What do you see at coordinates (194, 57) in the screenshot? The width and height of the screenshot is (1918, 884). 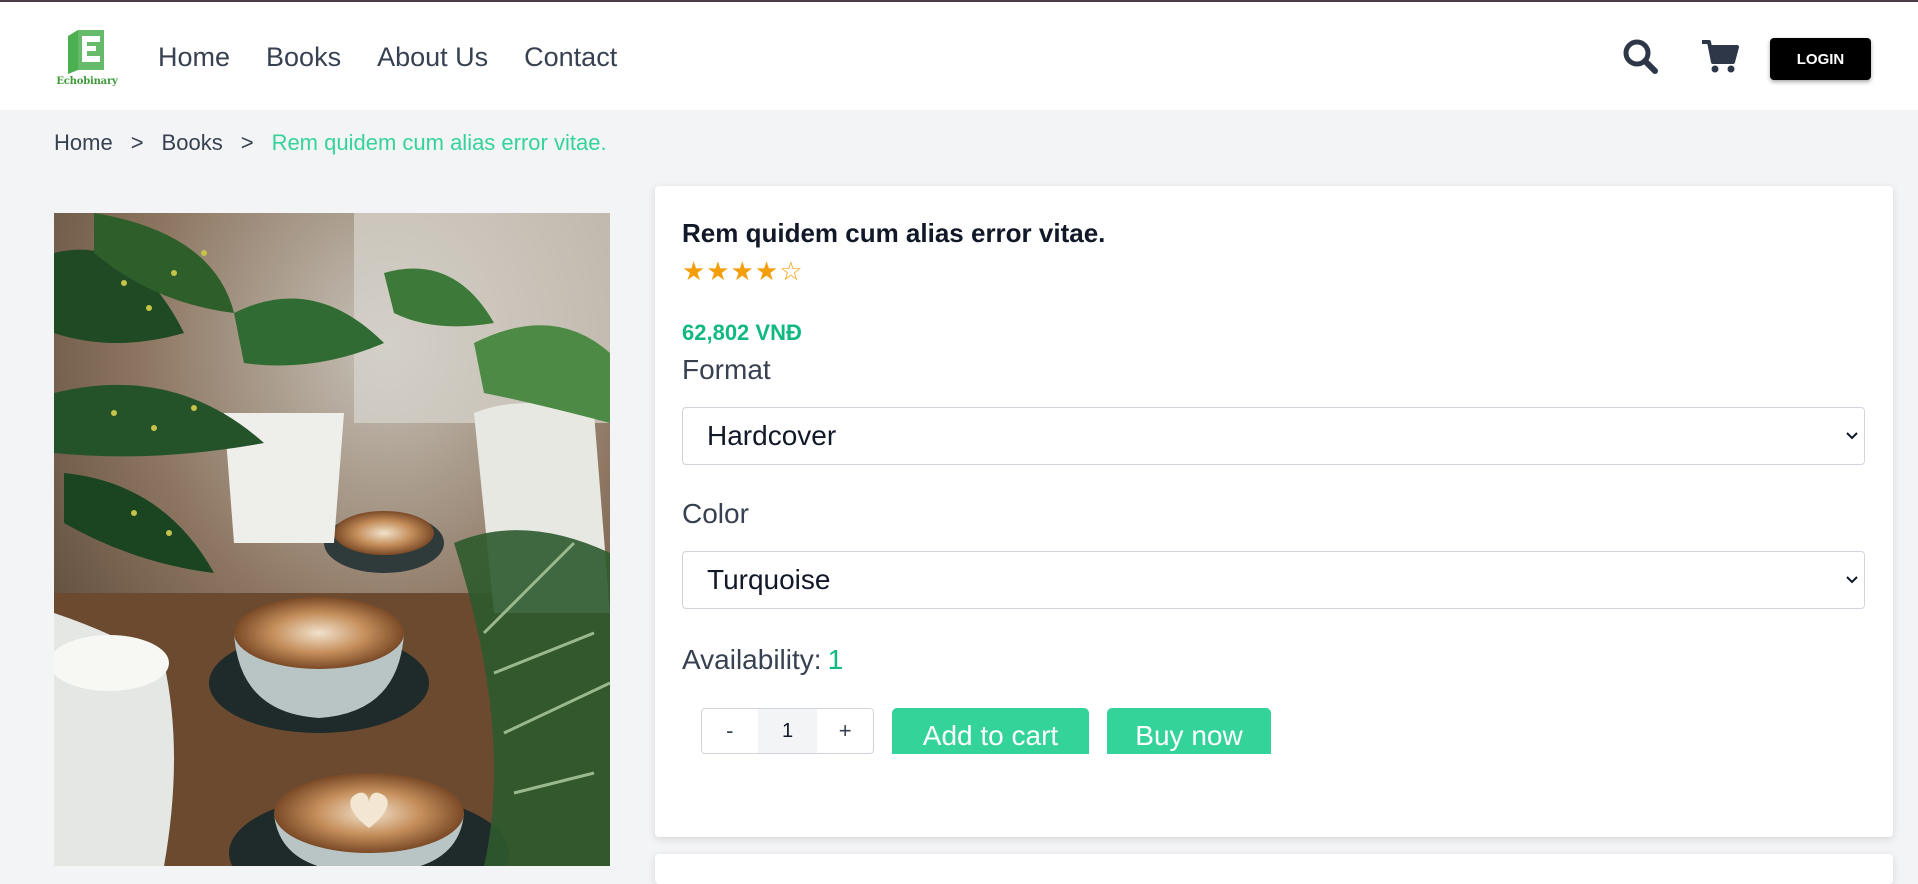 I see `nav-home: Home` at bounding box center [194, 57].